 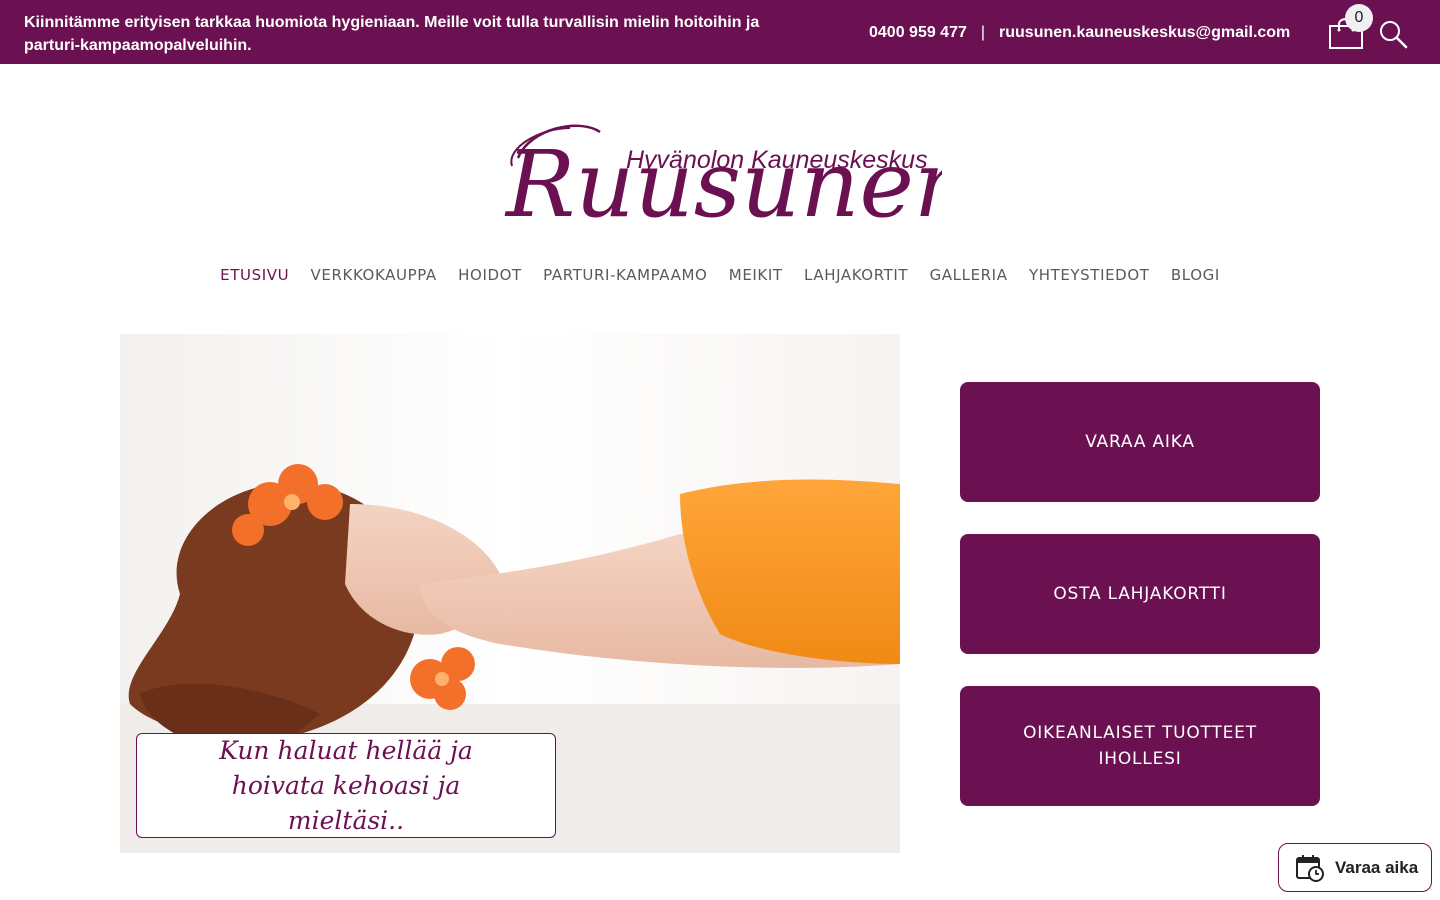 I want to click on cart-count-badge: 0, so click(x=1359, y=18).